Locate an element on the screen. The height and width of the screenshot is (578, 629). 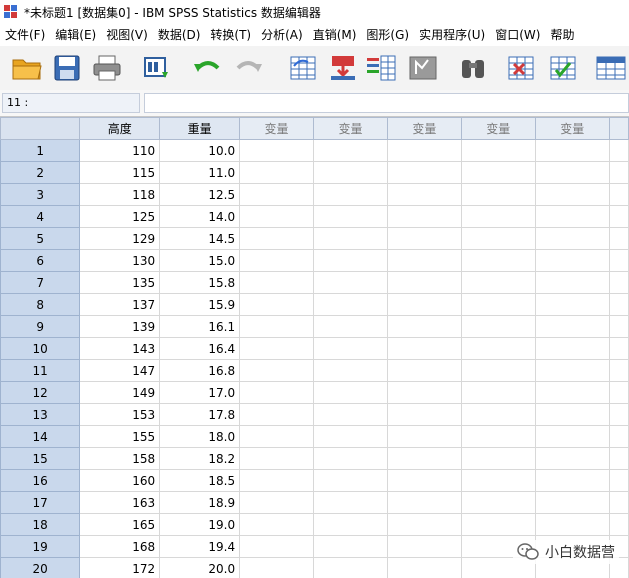
row-number: 6 is located at coordinates (40, 260).